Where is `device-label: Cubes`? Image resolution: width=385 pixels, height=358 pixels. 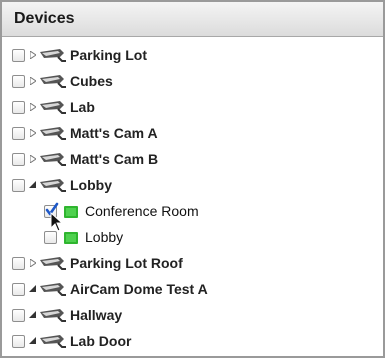
device-label: Cubes is located at coordinates (91, 81).